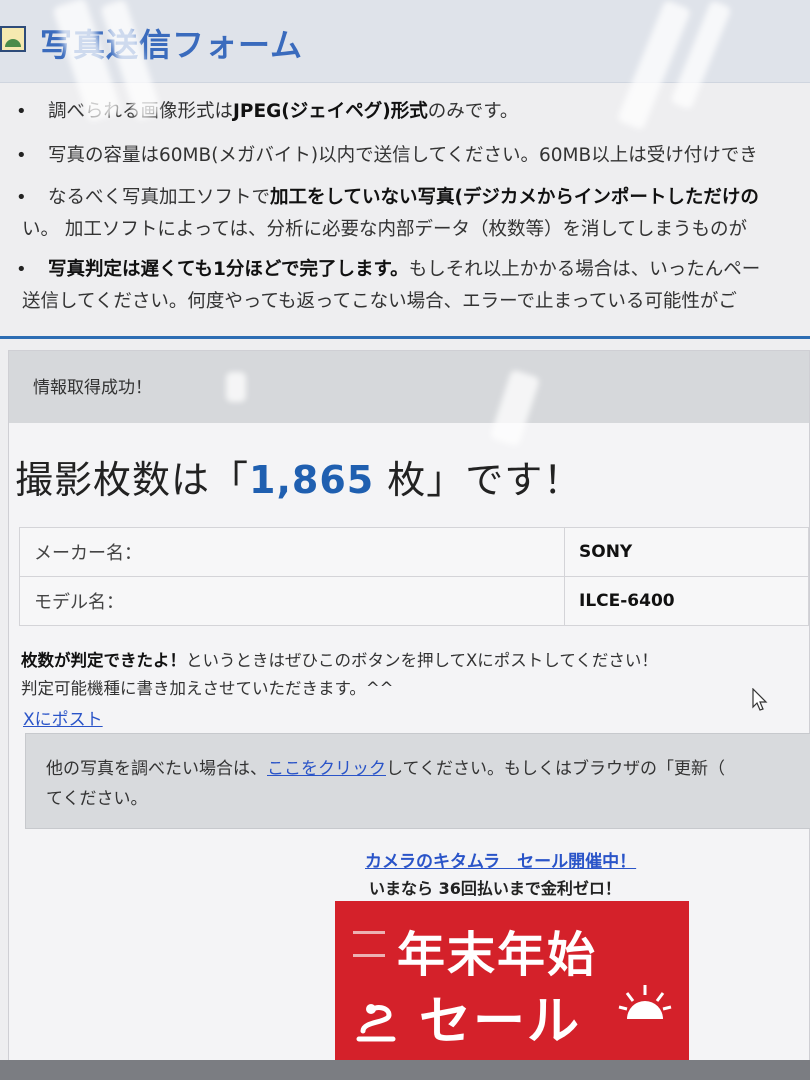  What do you see at coordinates (63, 717) in the screenshot?
I see `post-to-x-link: Xにポスト` at bounding box center [63, 717].